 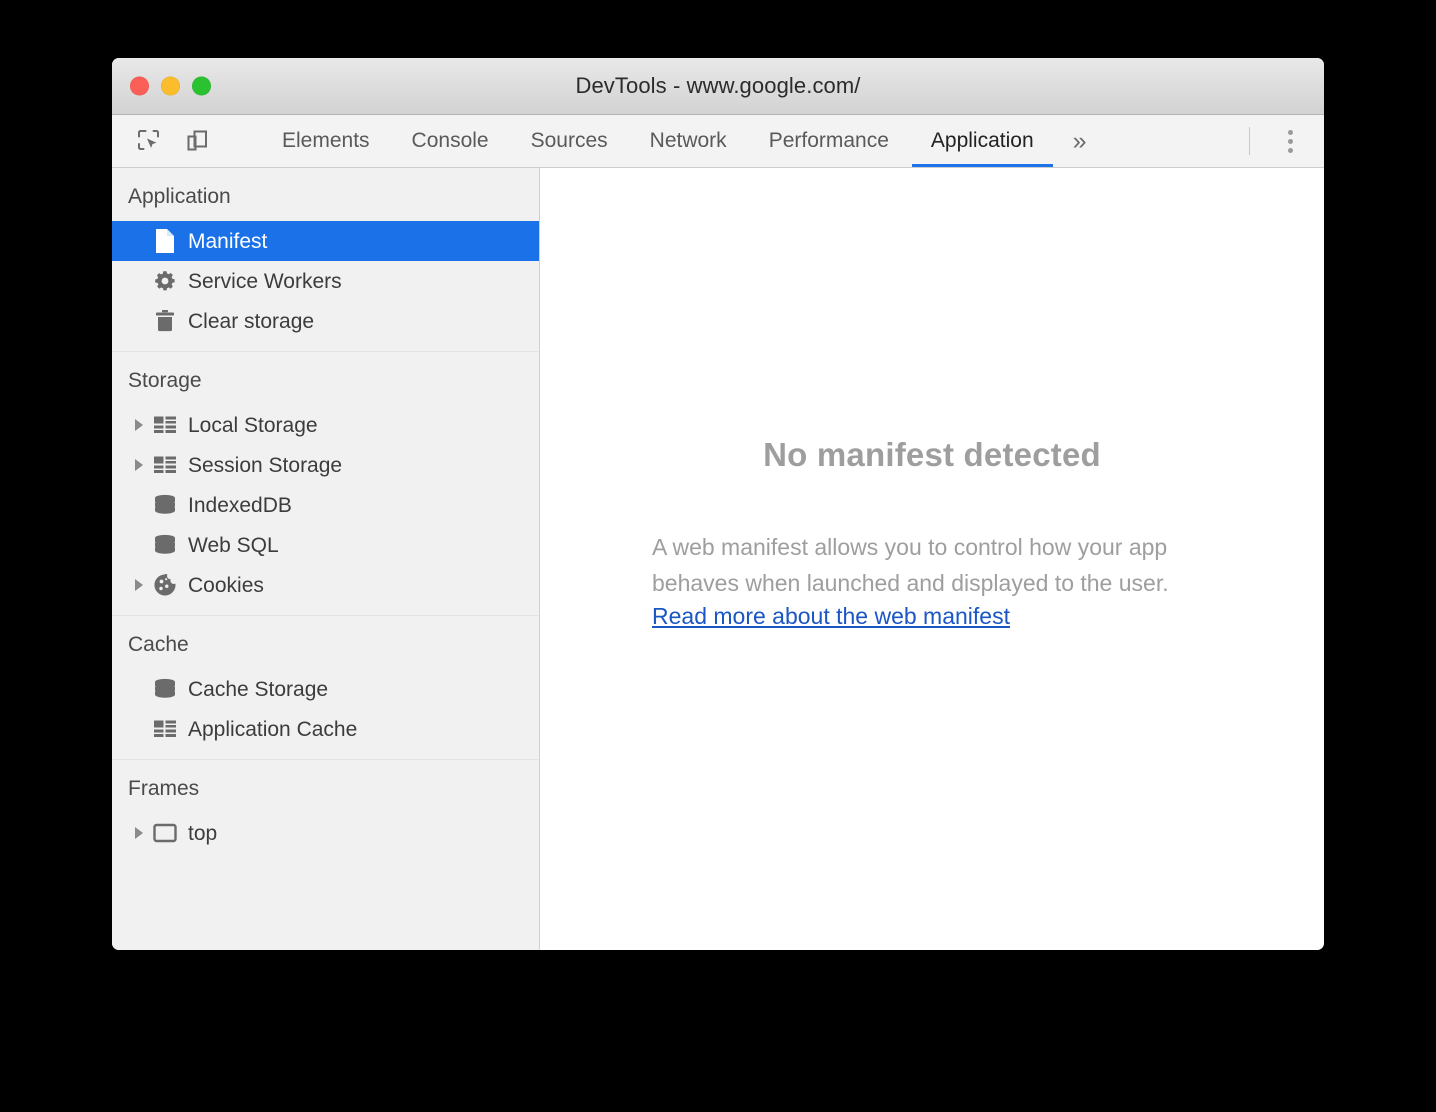 I want to click on gear-icon, so click(x=165, y=281).